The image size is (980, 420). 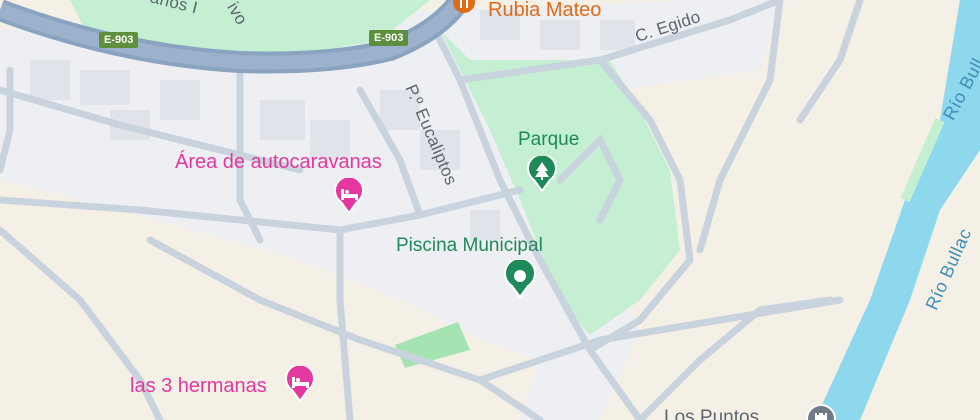 What do you see at coordinates (469, 245) in the screenshot?
I see `poi-label-piscina-municipal: Piscina Municipal` at bounding box center [469, 245].